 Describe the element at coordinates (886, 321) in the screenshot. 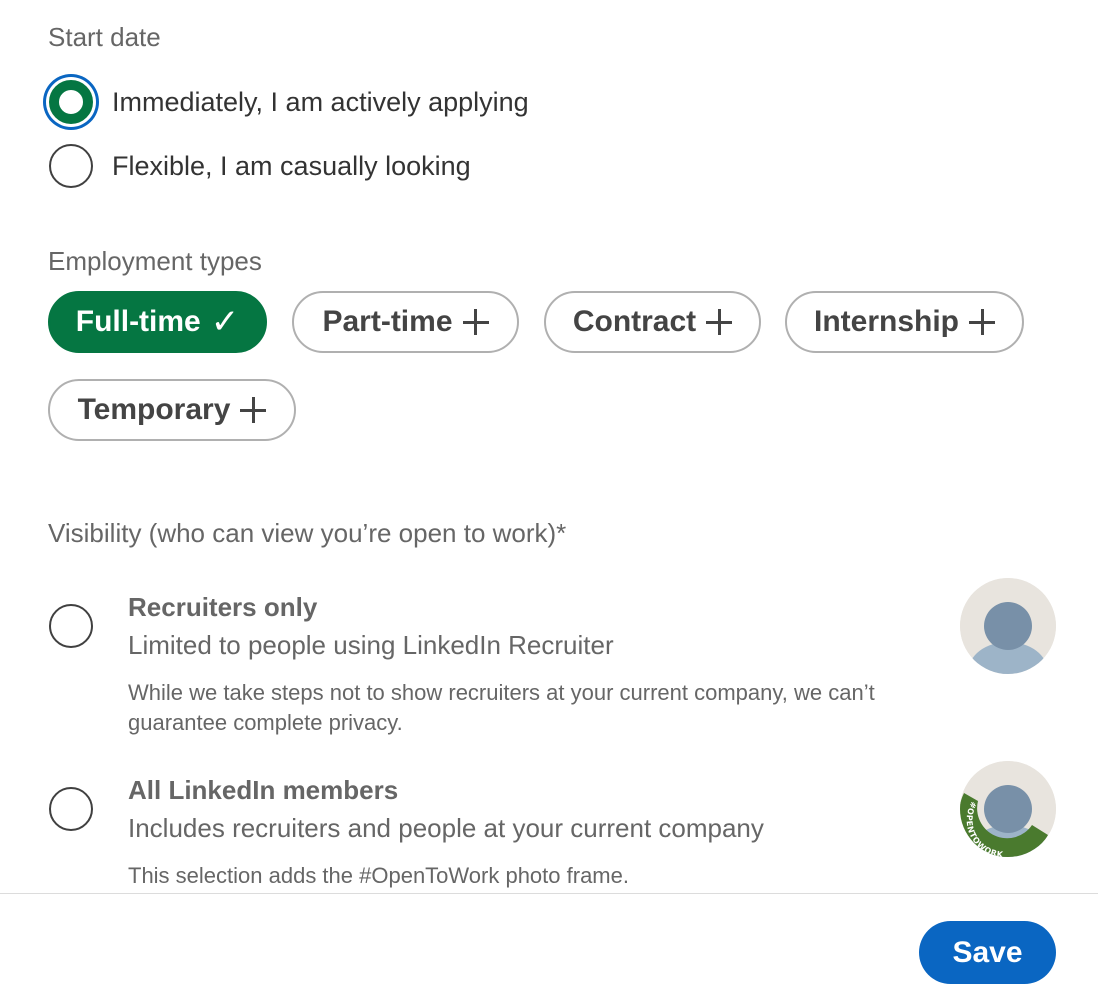

I see `pill-internship-label: Internship` at that location.